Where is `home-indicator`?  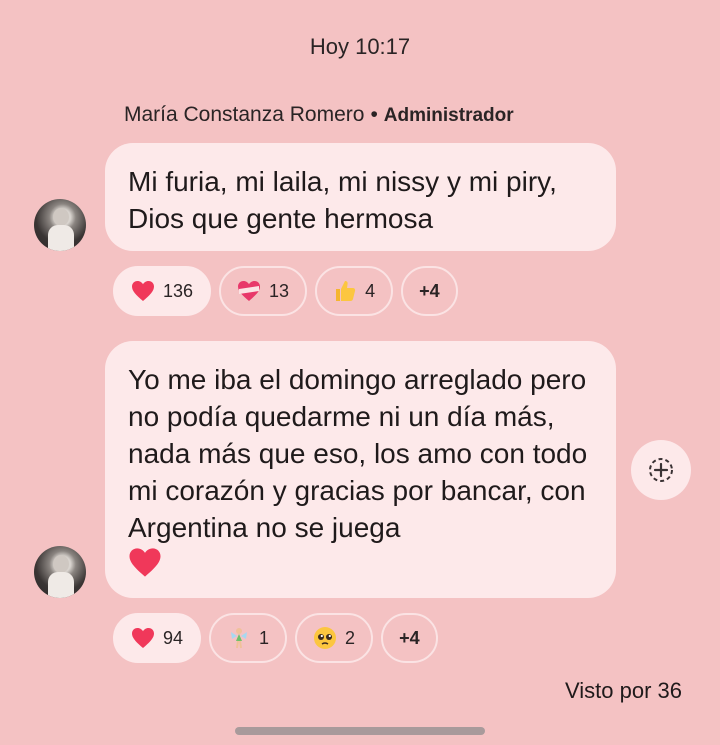
home-indicator is located at coordinates (360, 731).